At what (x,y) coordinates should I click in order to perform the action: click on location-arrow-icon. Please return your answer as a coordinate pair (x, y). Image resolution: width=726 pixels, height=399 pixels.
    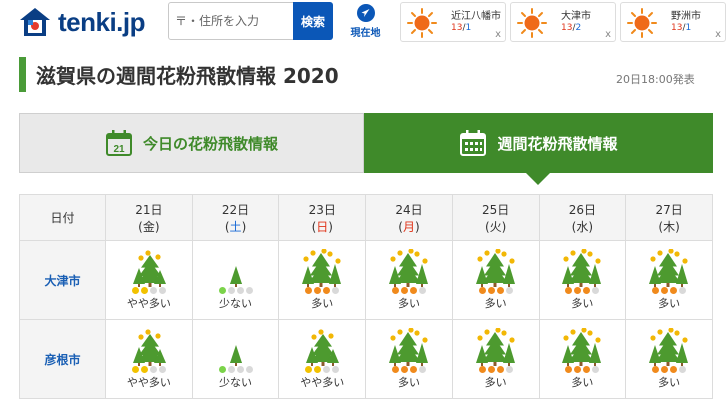
    Looking at the image, I should click on (365, 13).